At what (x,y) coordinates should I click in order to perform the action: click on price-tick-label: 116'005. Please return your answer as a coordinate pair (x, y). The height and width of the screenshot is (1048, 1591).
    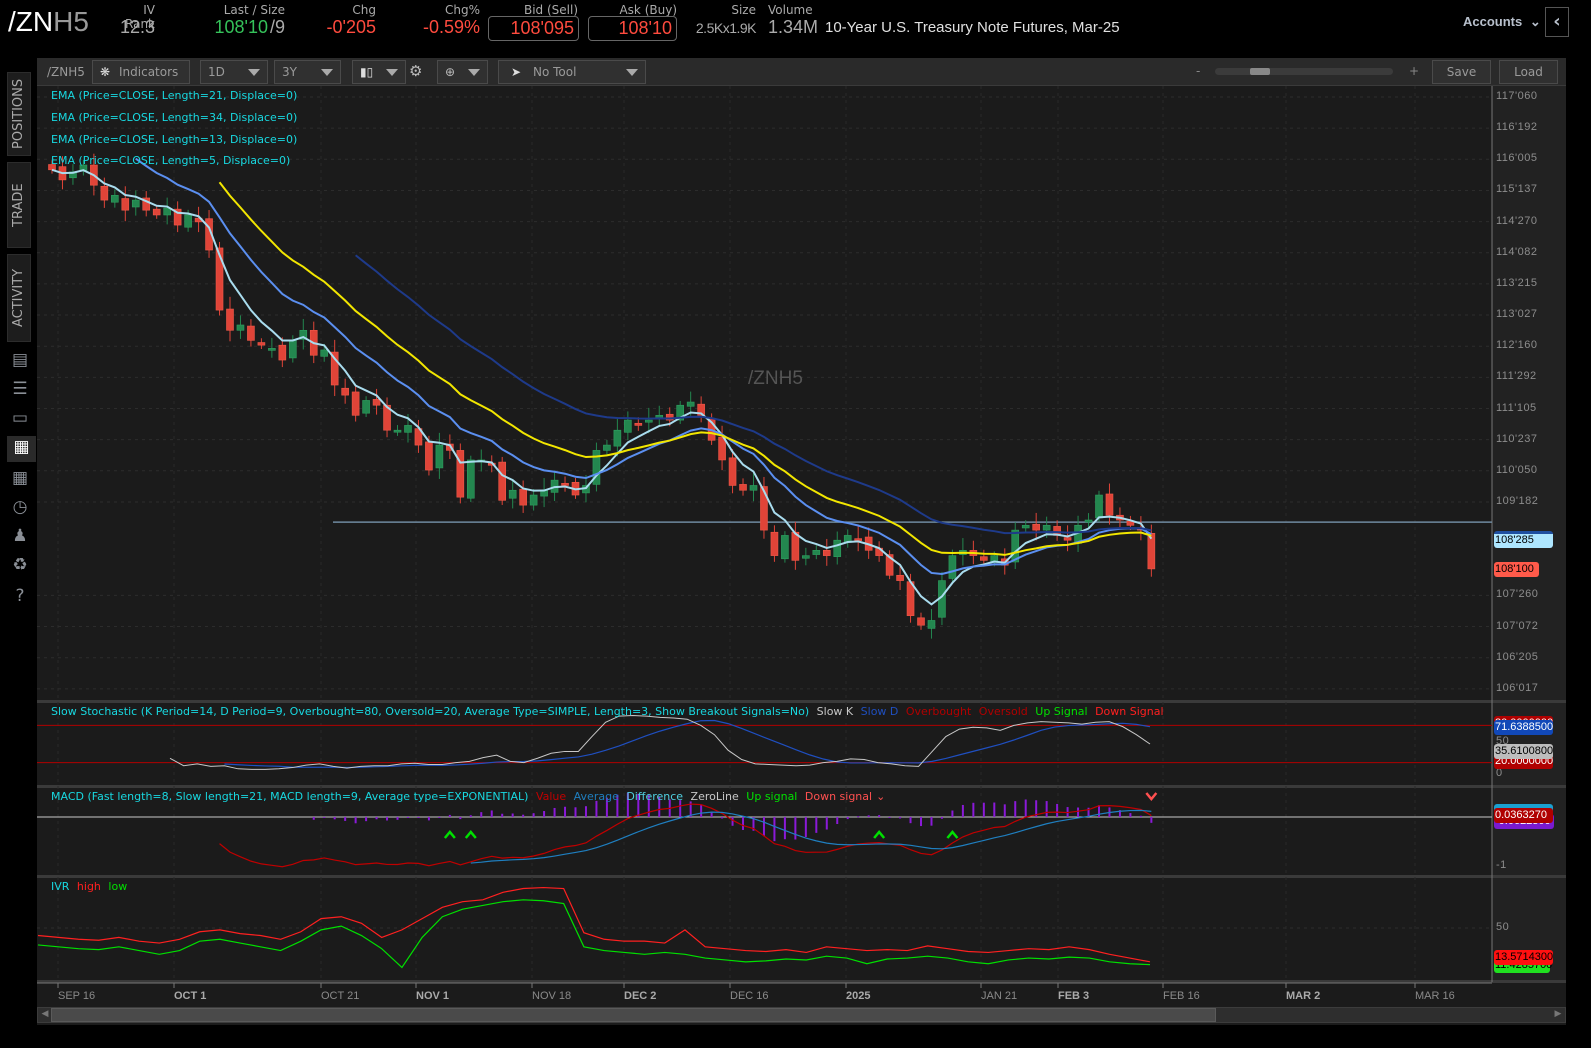
    Looking at the image, I should click on (1517, 158).